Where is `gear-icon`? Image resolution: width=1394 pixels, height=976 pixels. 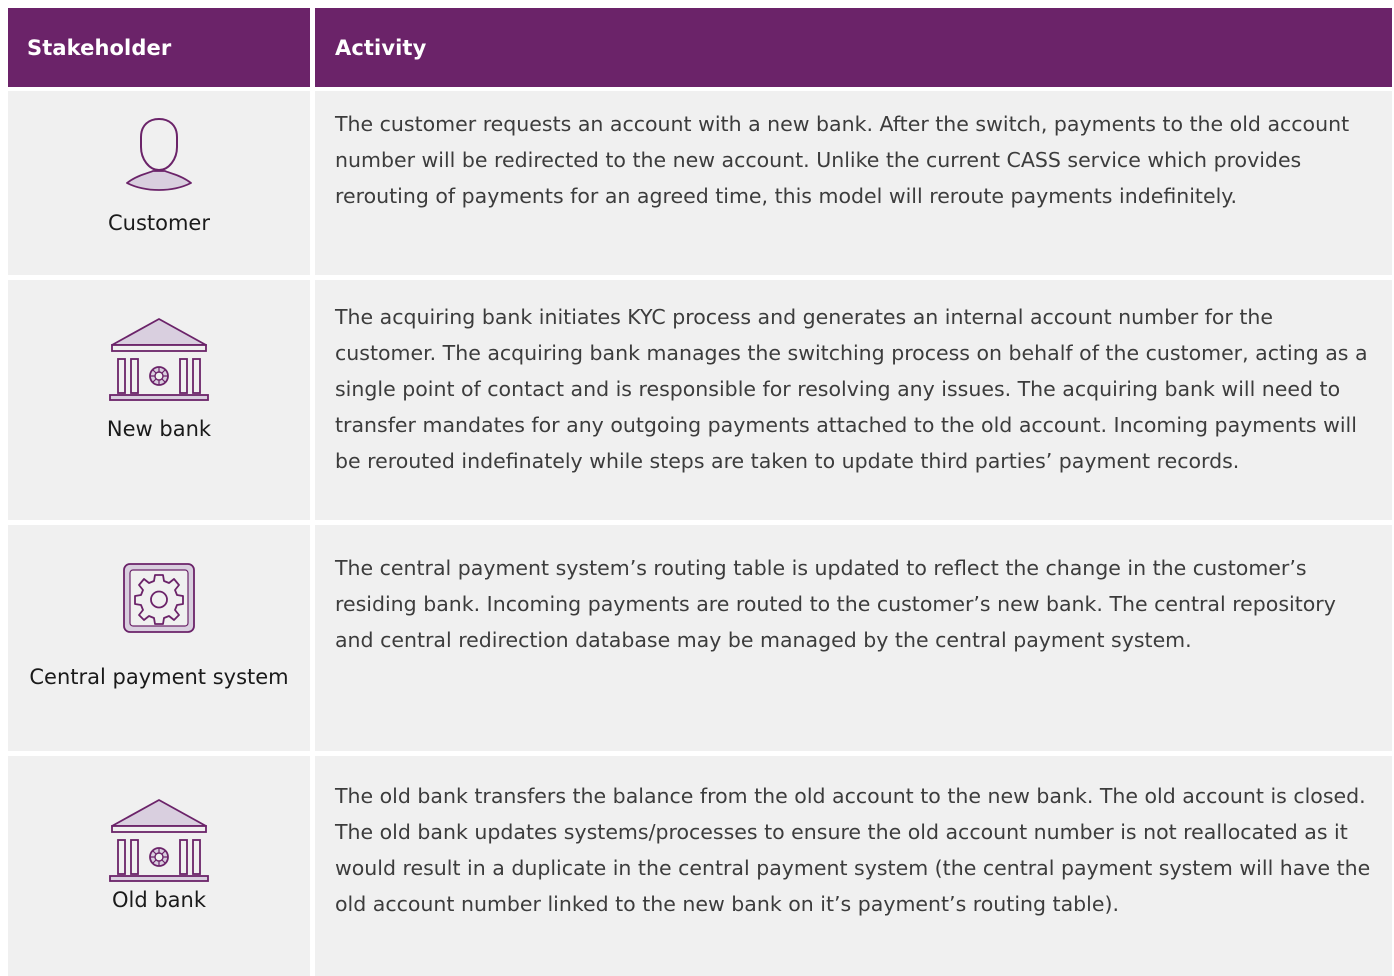
gear-icon is located at coordinates (159, 598).